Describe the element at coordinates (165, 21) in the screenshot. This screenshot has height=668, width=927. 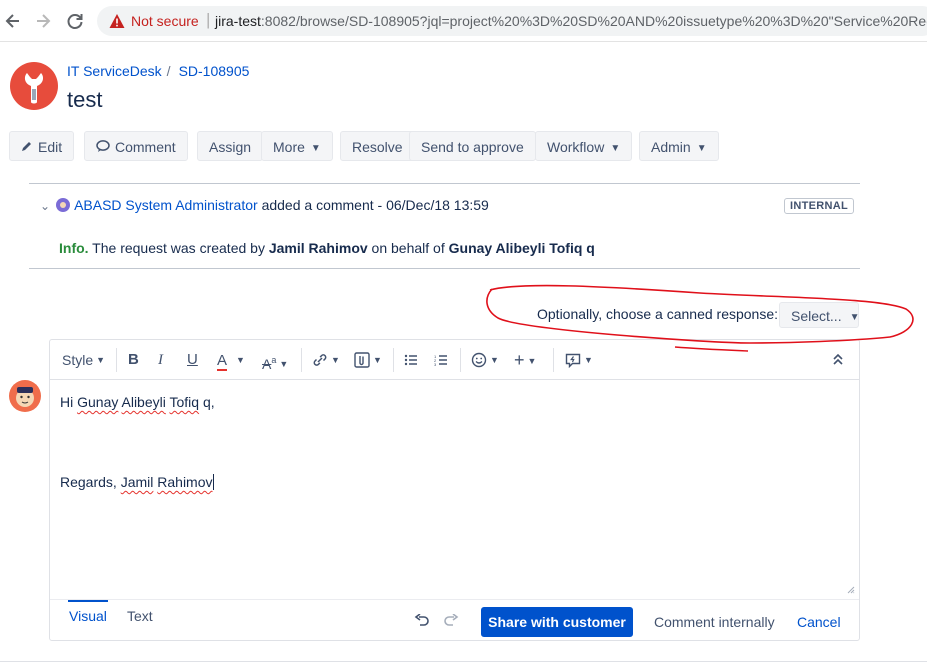
I see `security-status: Not secure` at that location.